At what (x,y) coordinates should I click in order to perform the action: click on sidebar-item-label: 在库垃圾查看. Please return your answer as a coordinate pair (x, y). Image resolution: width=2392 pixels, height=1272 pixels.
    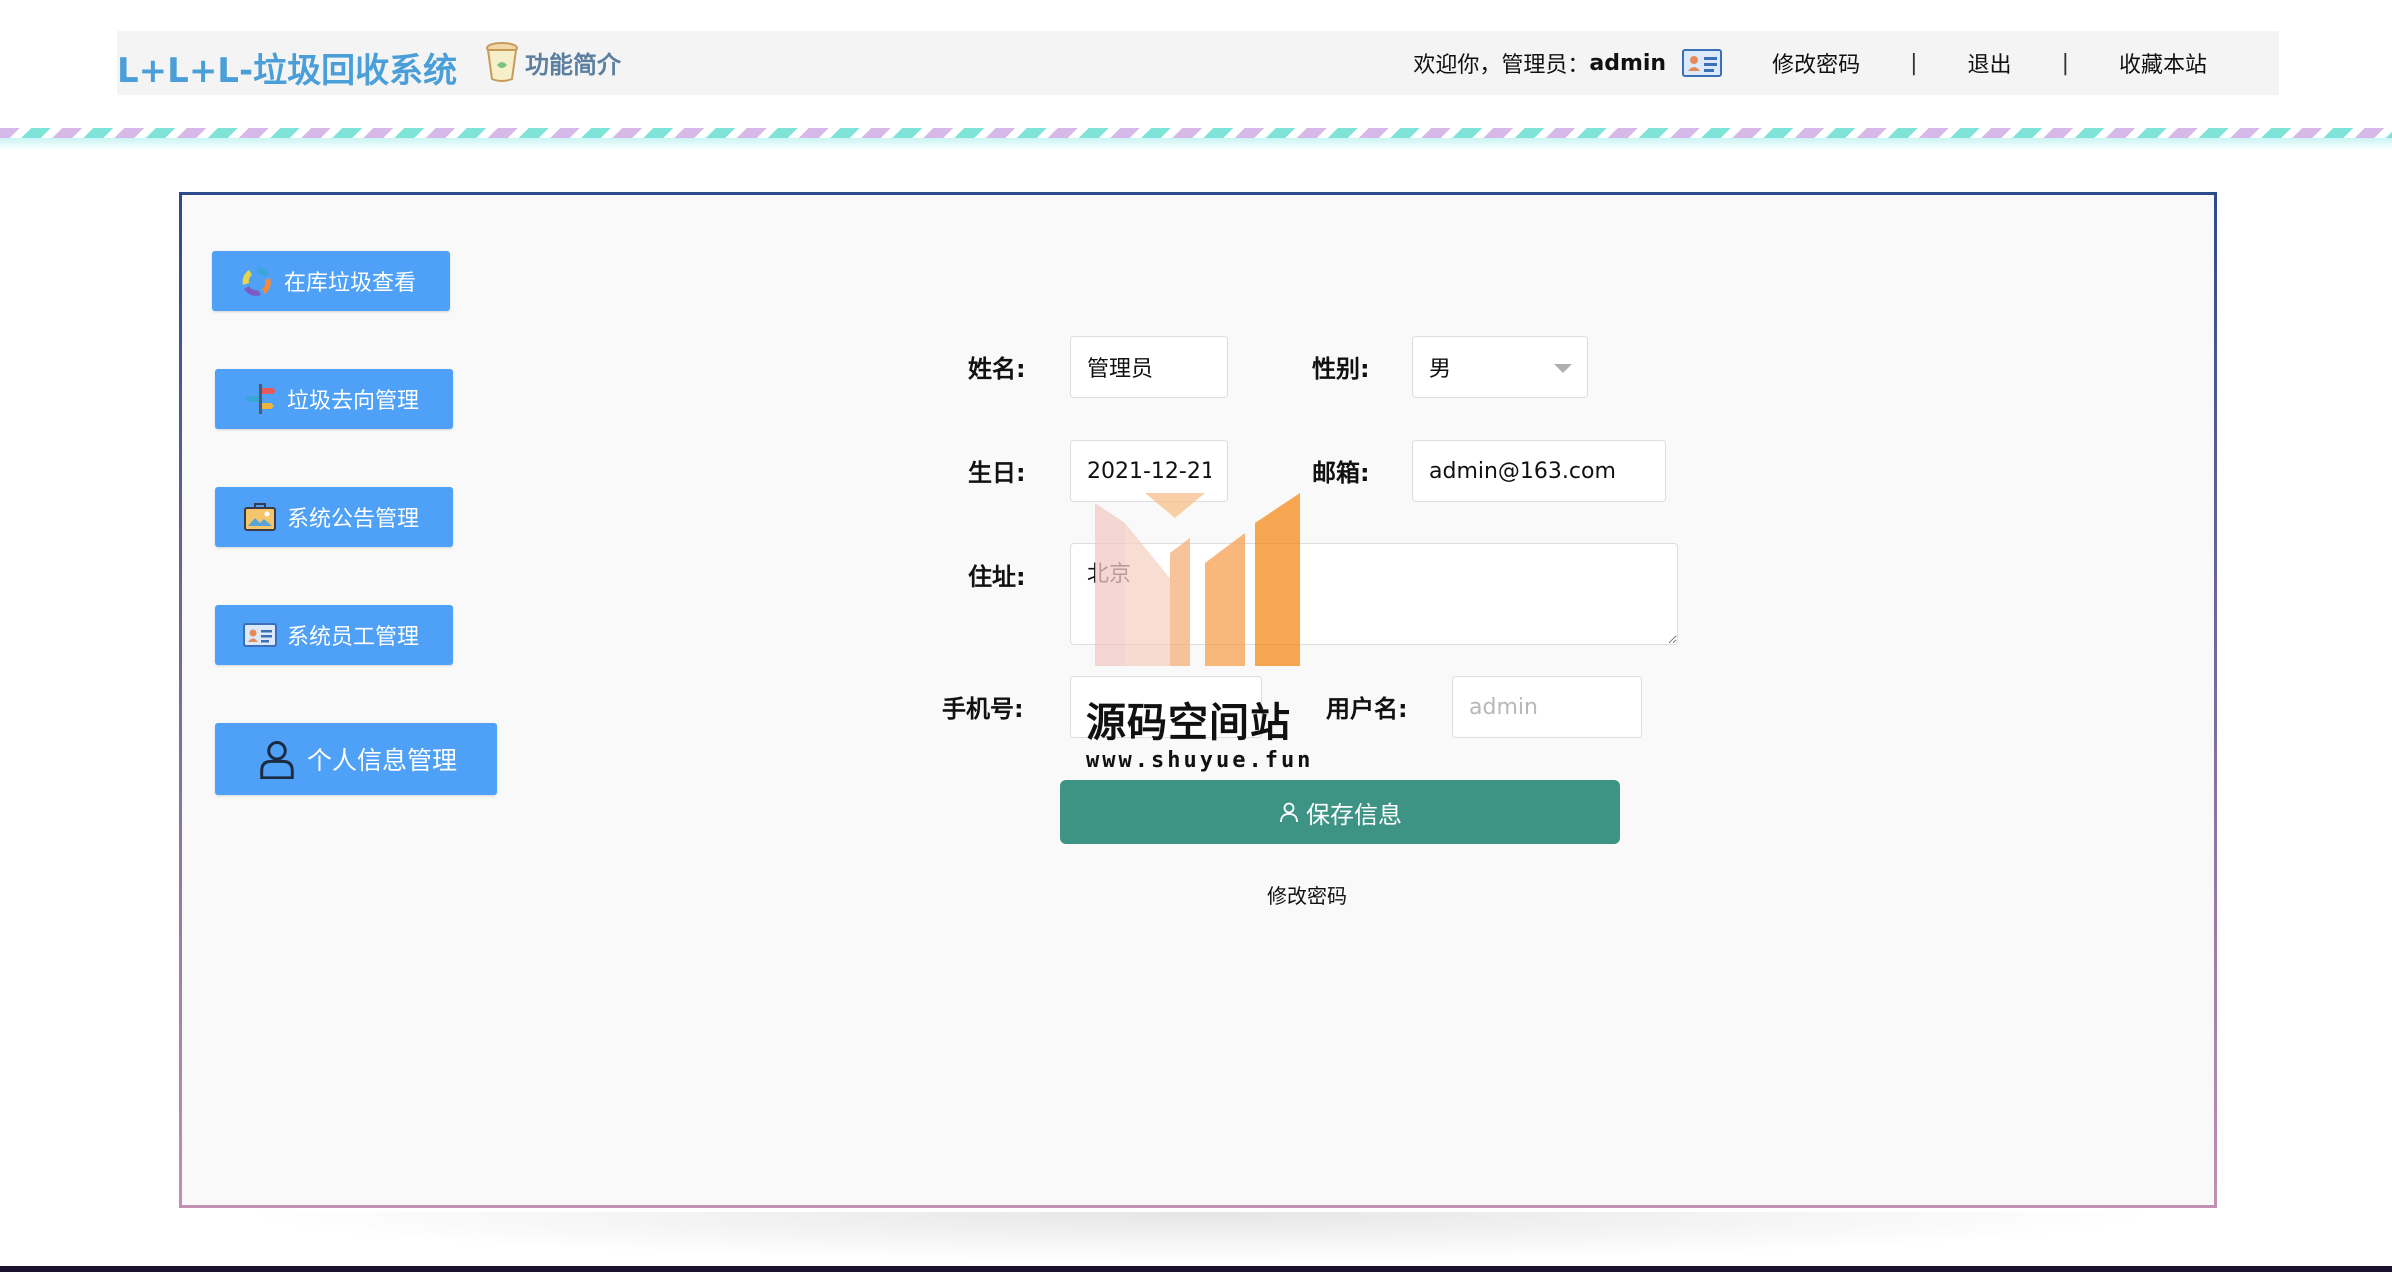
    Looking at the image, I should click on (350, 283).